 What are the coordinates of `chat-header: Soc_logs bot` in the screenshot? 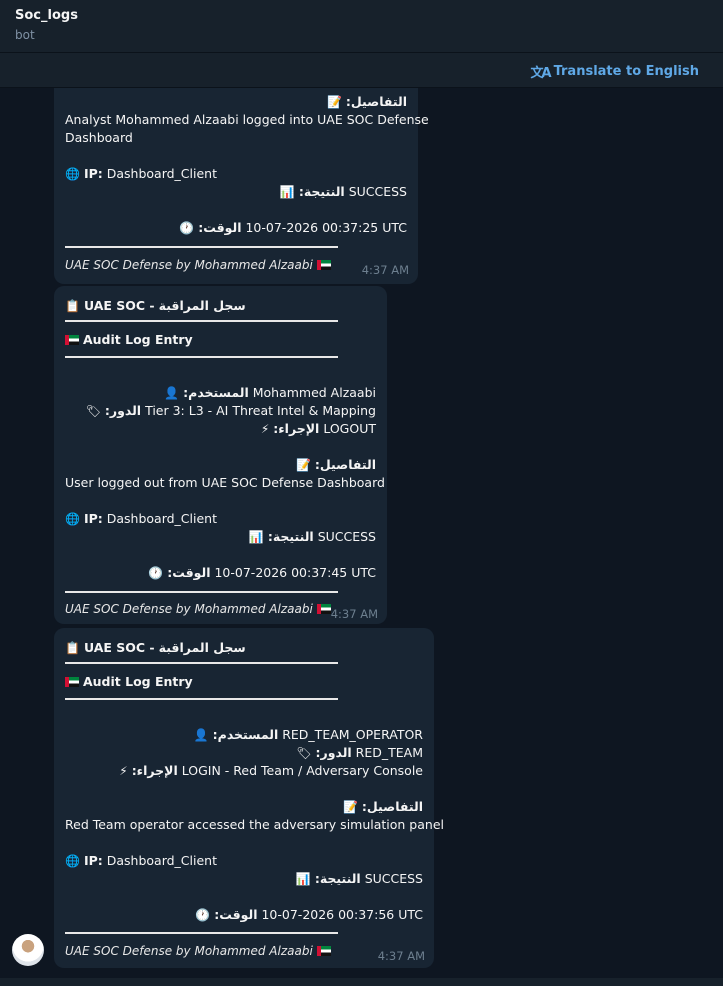 It's located at (361, 26).